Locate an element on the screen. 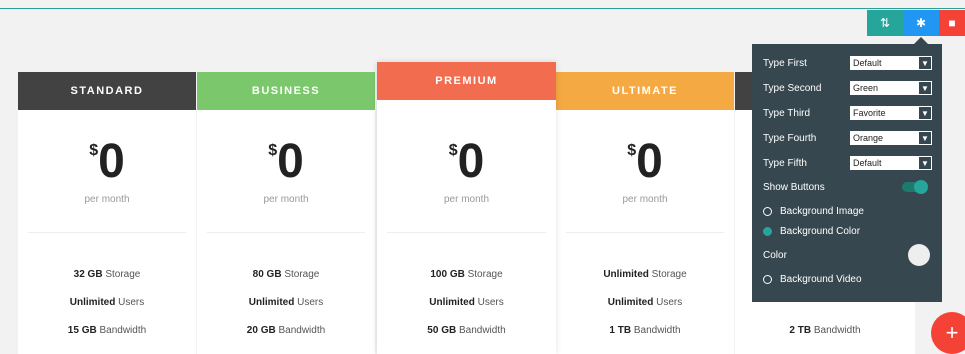 The width and height of the screenshot is (965, 354). card-header: BUSINESS is located at coordinates (286, 91).